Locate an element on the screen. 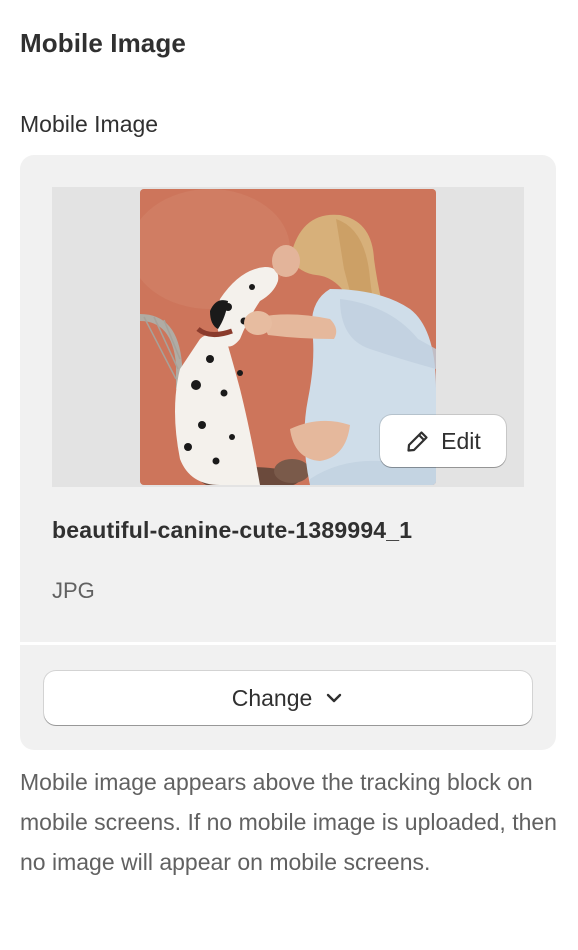 The image size is (578, 950). edit-image-button: Edit is located at coordinates (443, 441).